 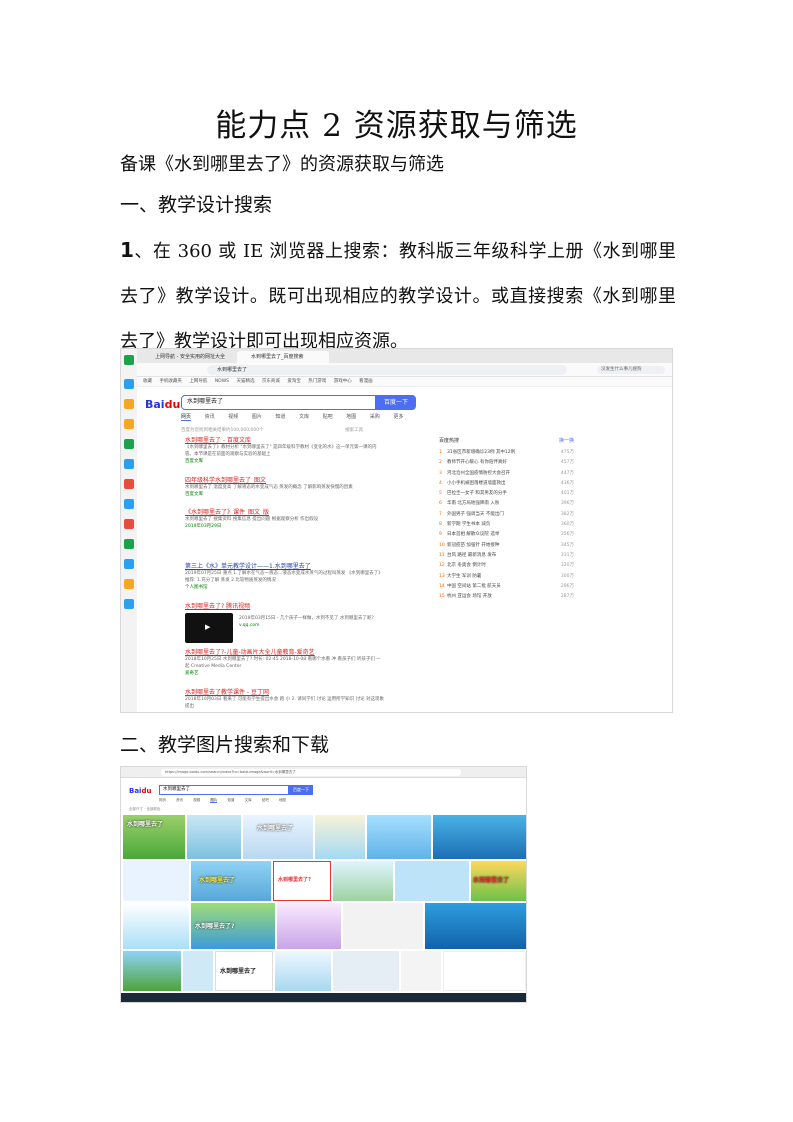 I want to click on hot-search-item: 4 小小手机被困落楼道墙面救出 436万, so click(x=506, y=484).